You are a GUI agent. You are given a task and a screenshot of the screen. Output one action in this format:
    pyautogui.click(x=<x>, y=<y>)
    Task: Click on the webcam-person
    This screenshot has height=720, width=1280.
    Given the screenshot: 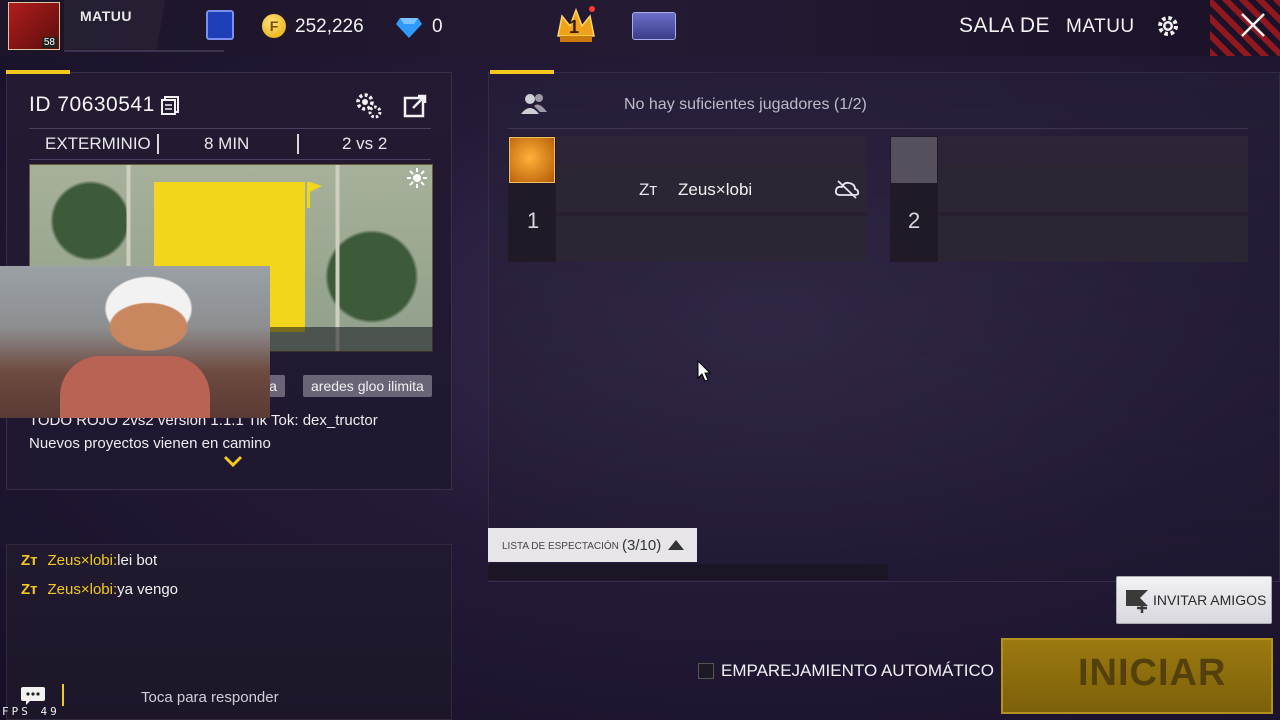 What is the action you would take?
    pyautogui.click(x=135, y=387)
    